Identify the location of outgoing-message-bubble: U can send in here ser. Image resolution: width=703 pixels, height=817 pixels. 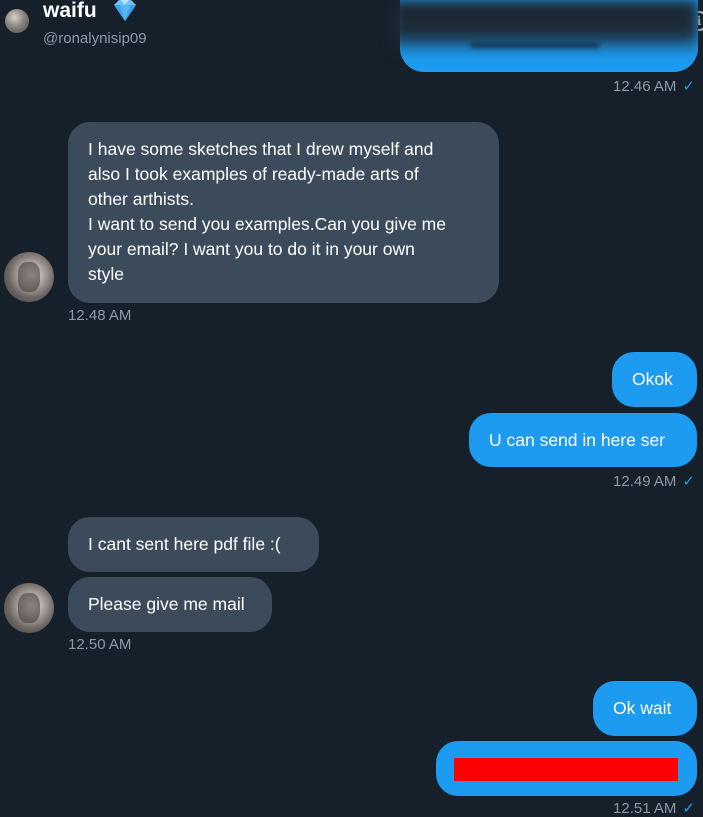
(583, 440).